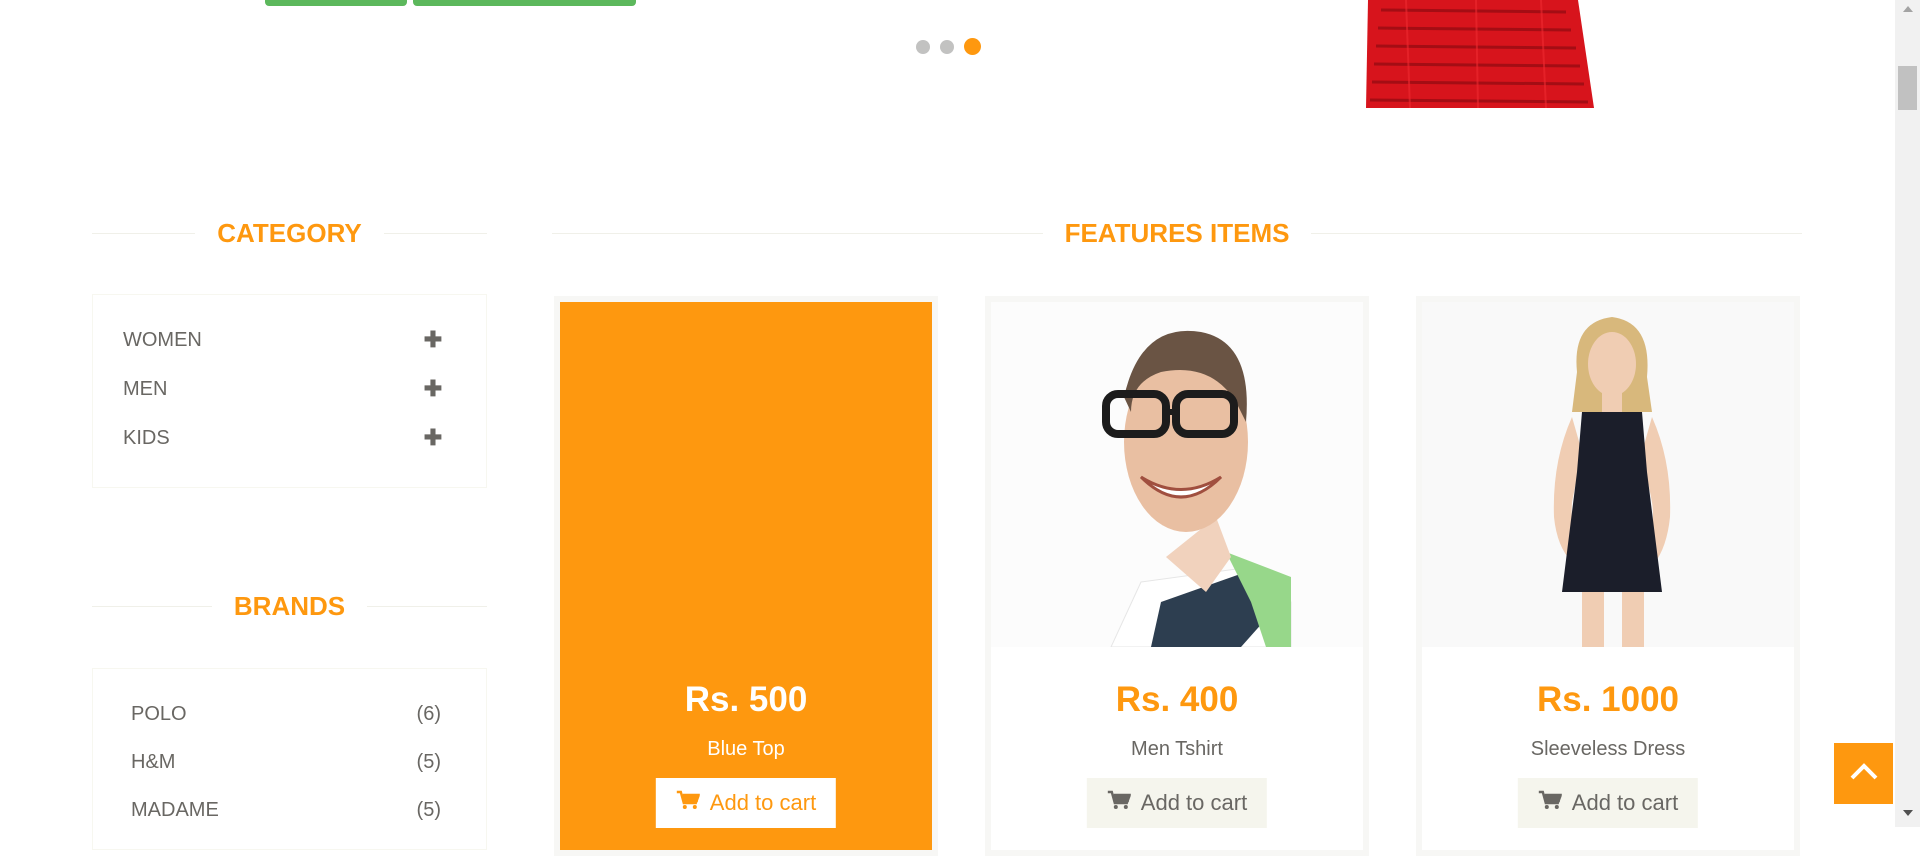 This screenshot has height=856, width=1920. I want to click on slider-model-image, so click(1496, 54).